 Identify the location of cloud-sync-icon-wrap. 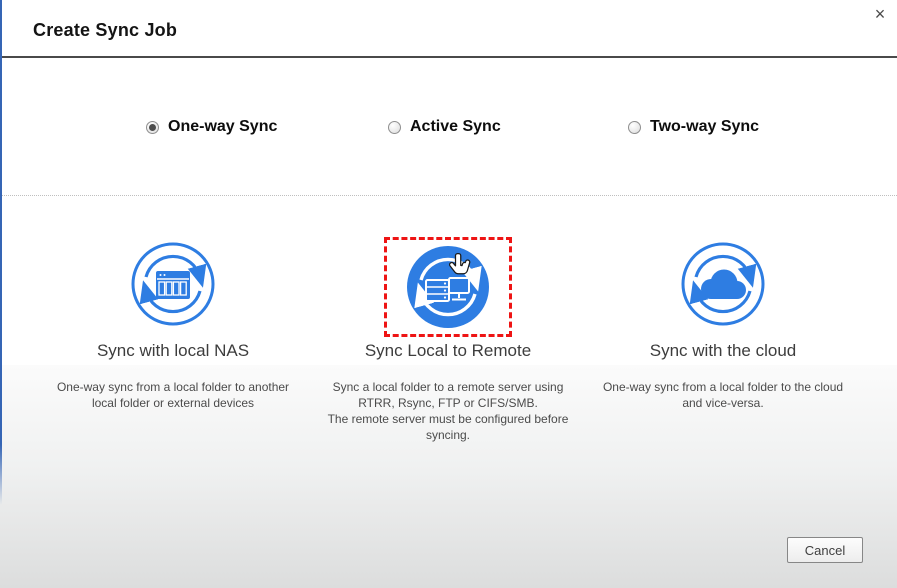
(723, 284).